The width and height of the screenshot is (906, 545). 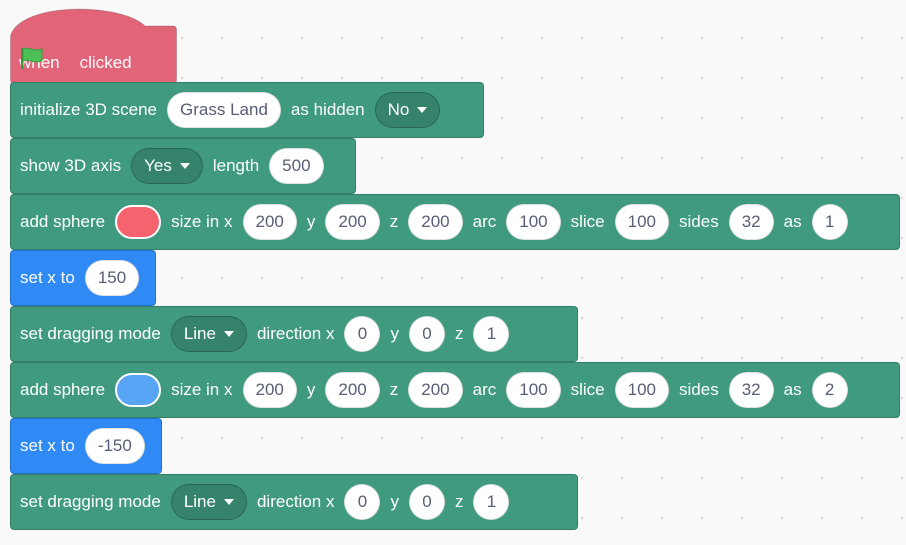 I want to click on length-input: 500, so click(x=296, y=166).